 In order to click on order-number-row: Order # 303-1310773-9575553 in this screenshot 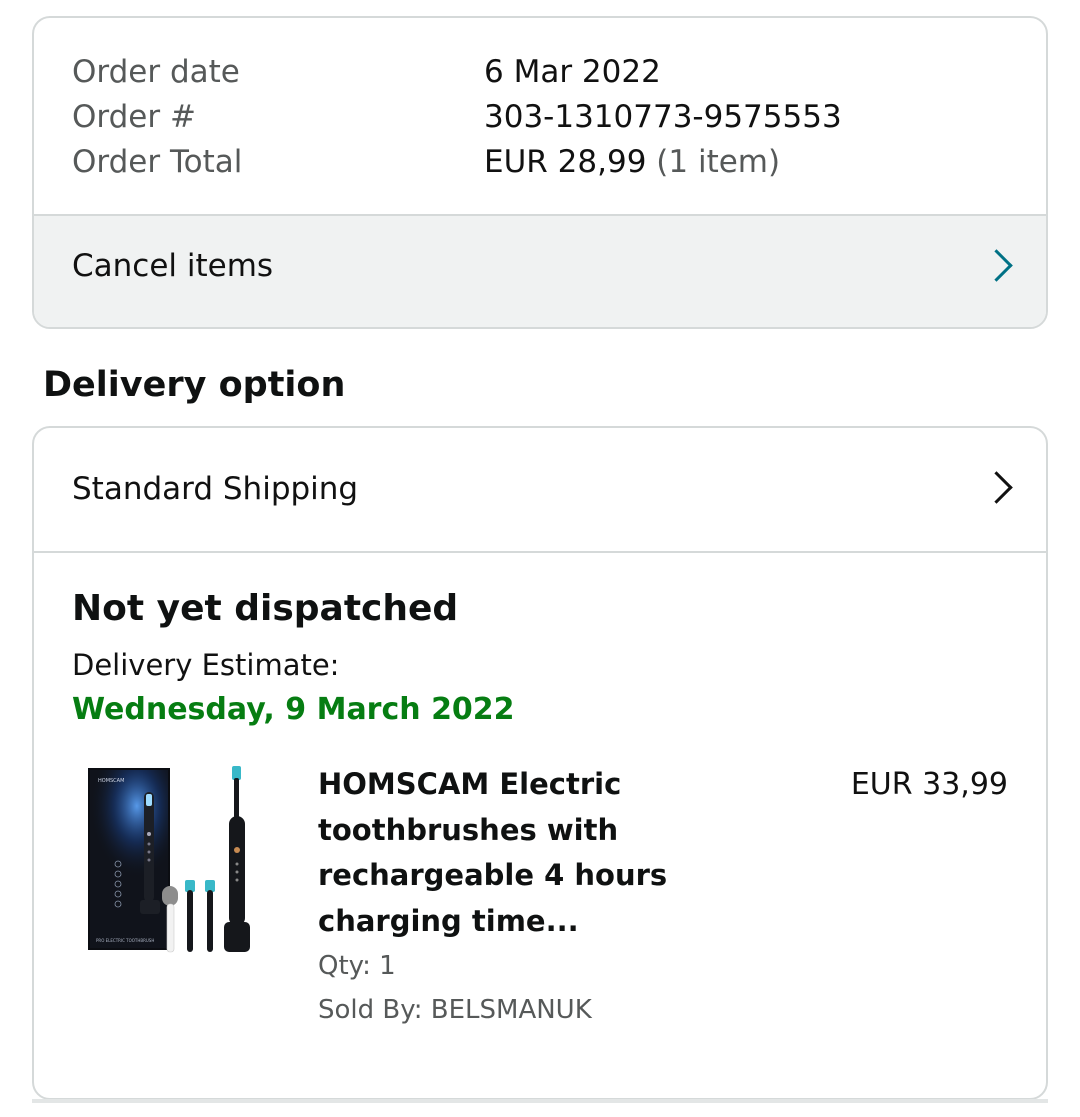, I will do `click(549, 117)`.